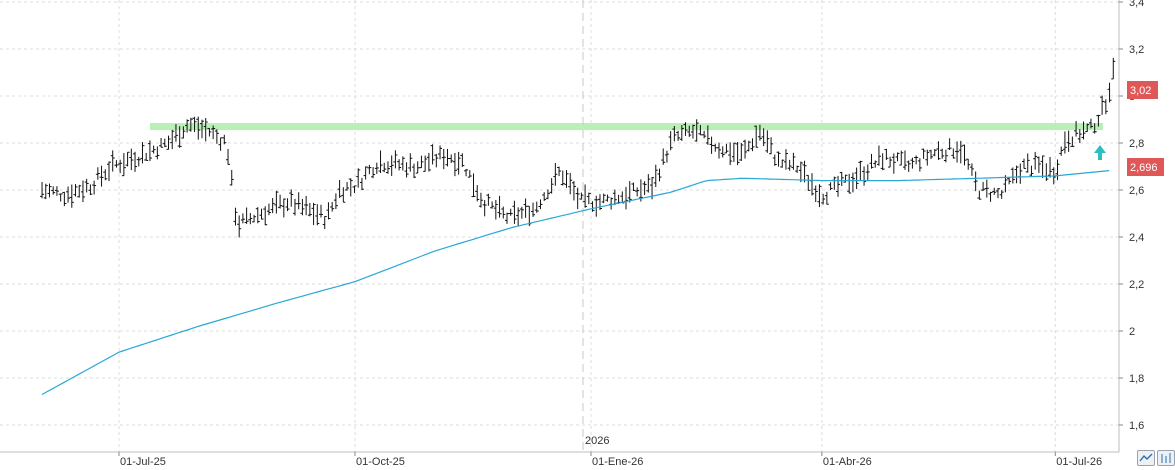 The width and height of the screenshot is (1175, 470). Describe the element at coordinates (1132, 332) in the screenshot. I see `y-tick-label: 2` at that location.